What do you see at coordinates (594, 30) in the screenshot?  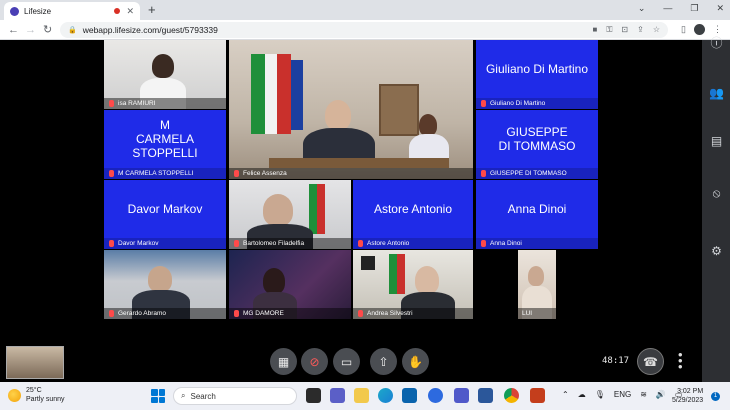 I see `camera-permission-icon: ■` at bounding box center [594, 30].